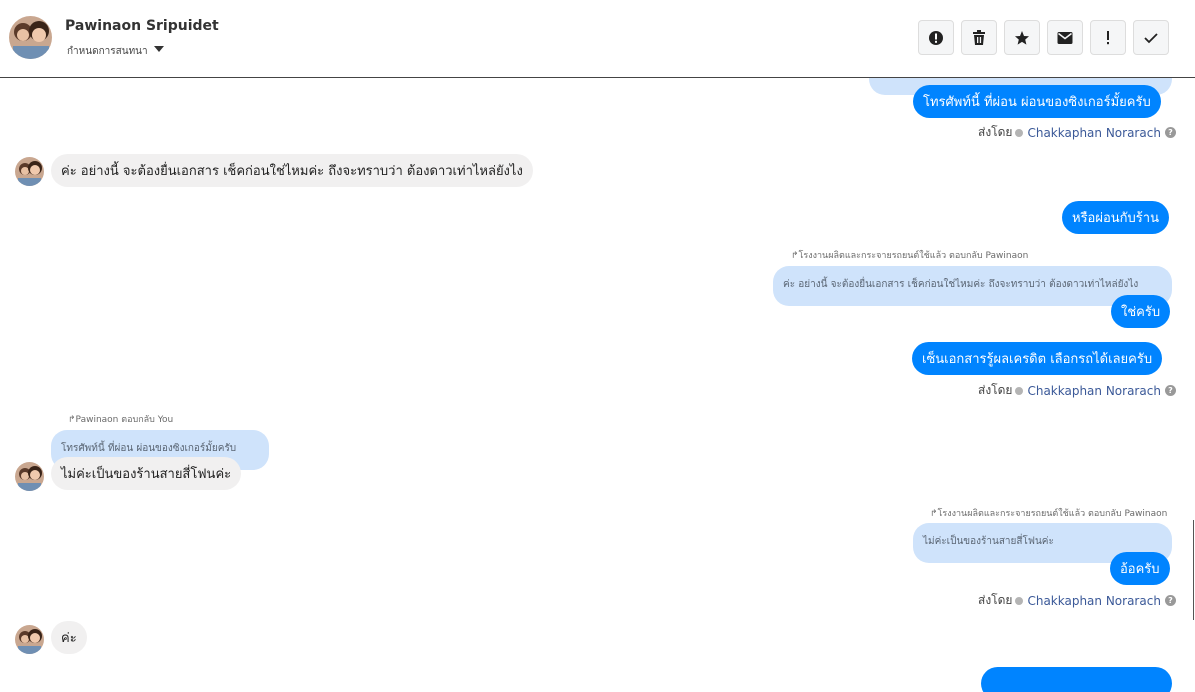 The width and height of the screenshot is (1195, 692). What do you see at coordinates (30, 37) in the screenshot?
I see `contact-avatar` at bounding box center [30, 37].